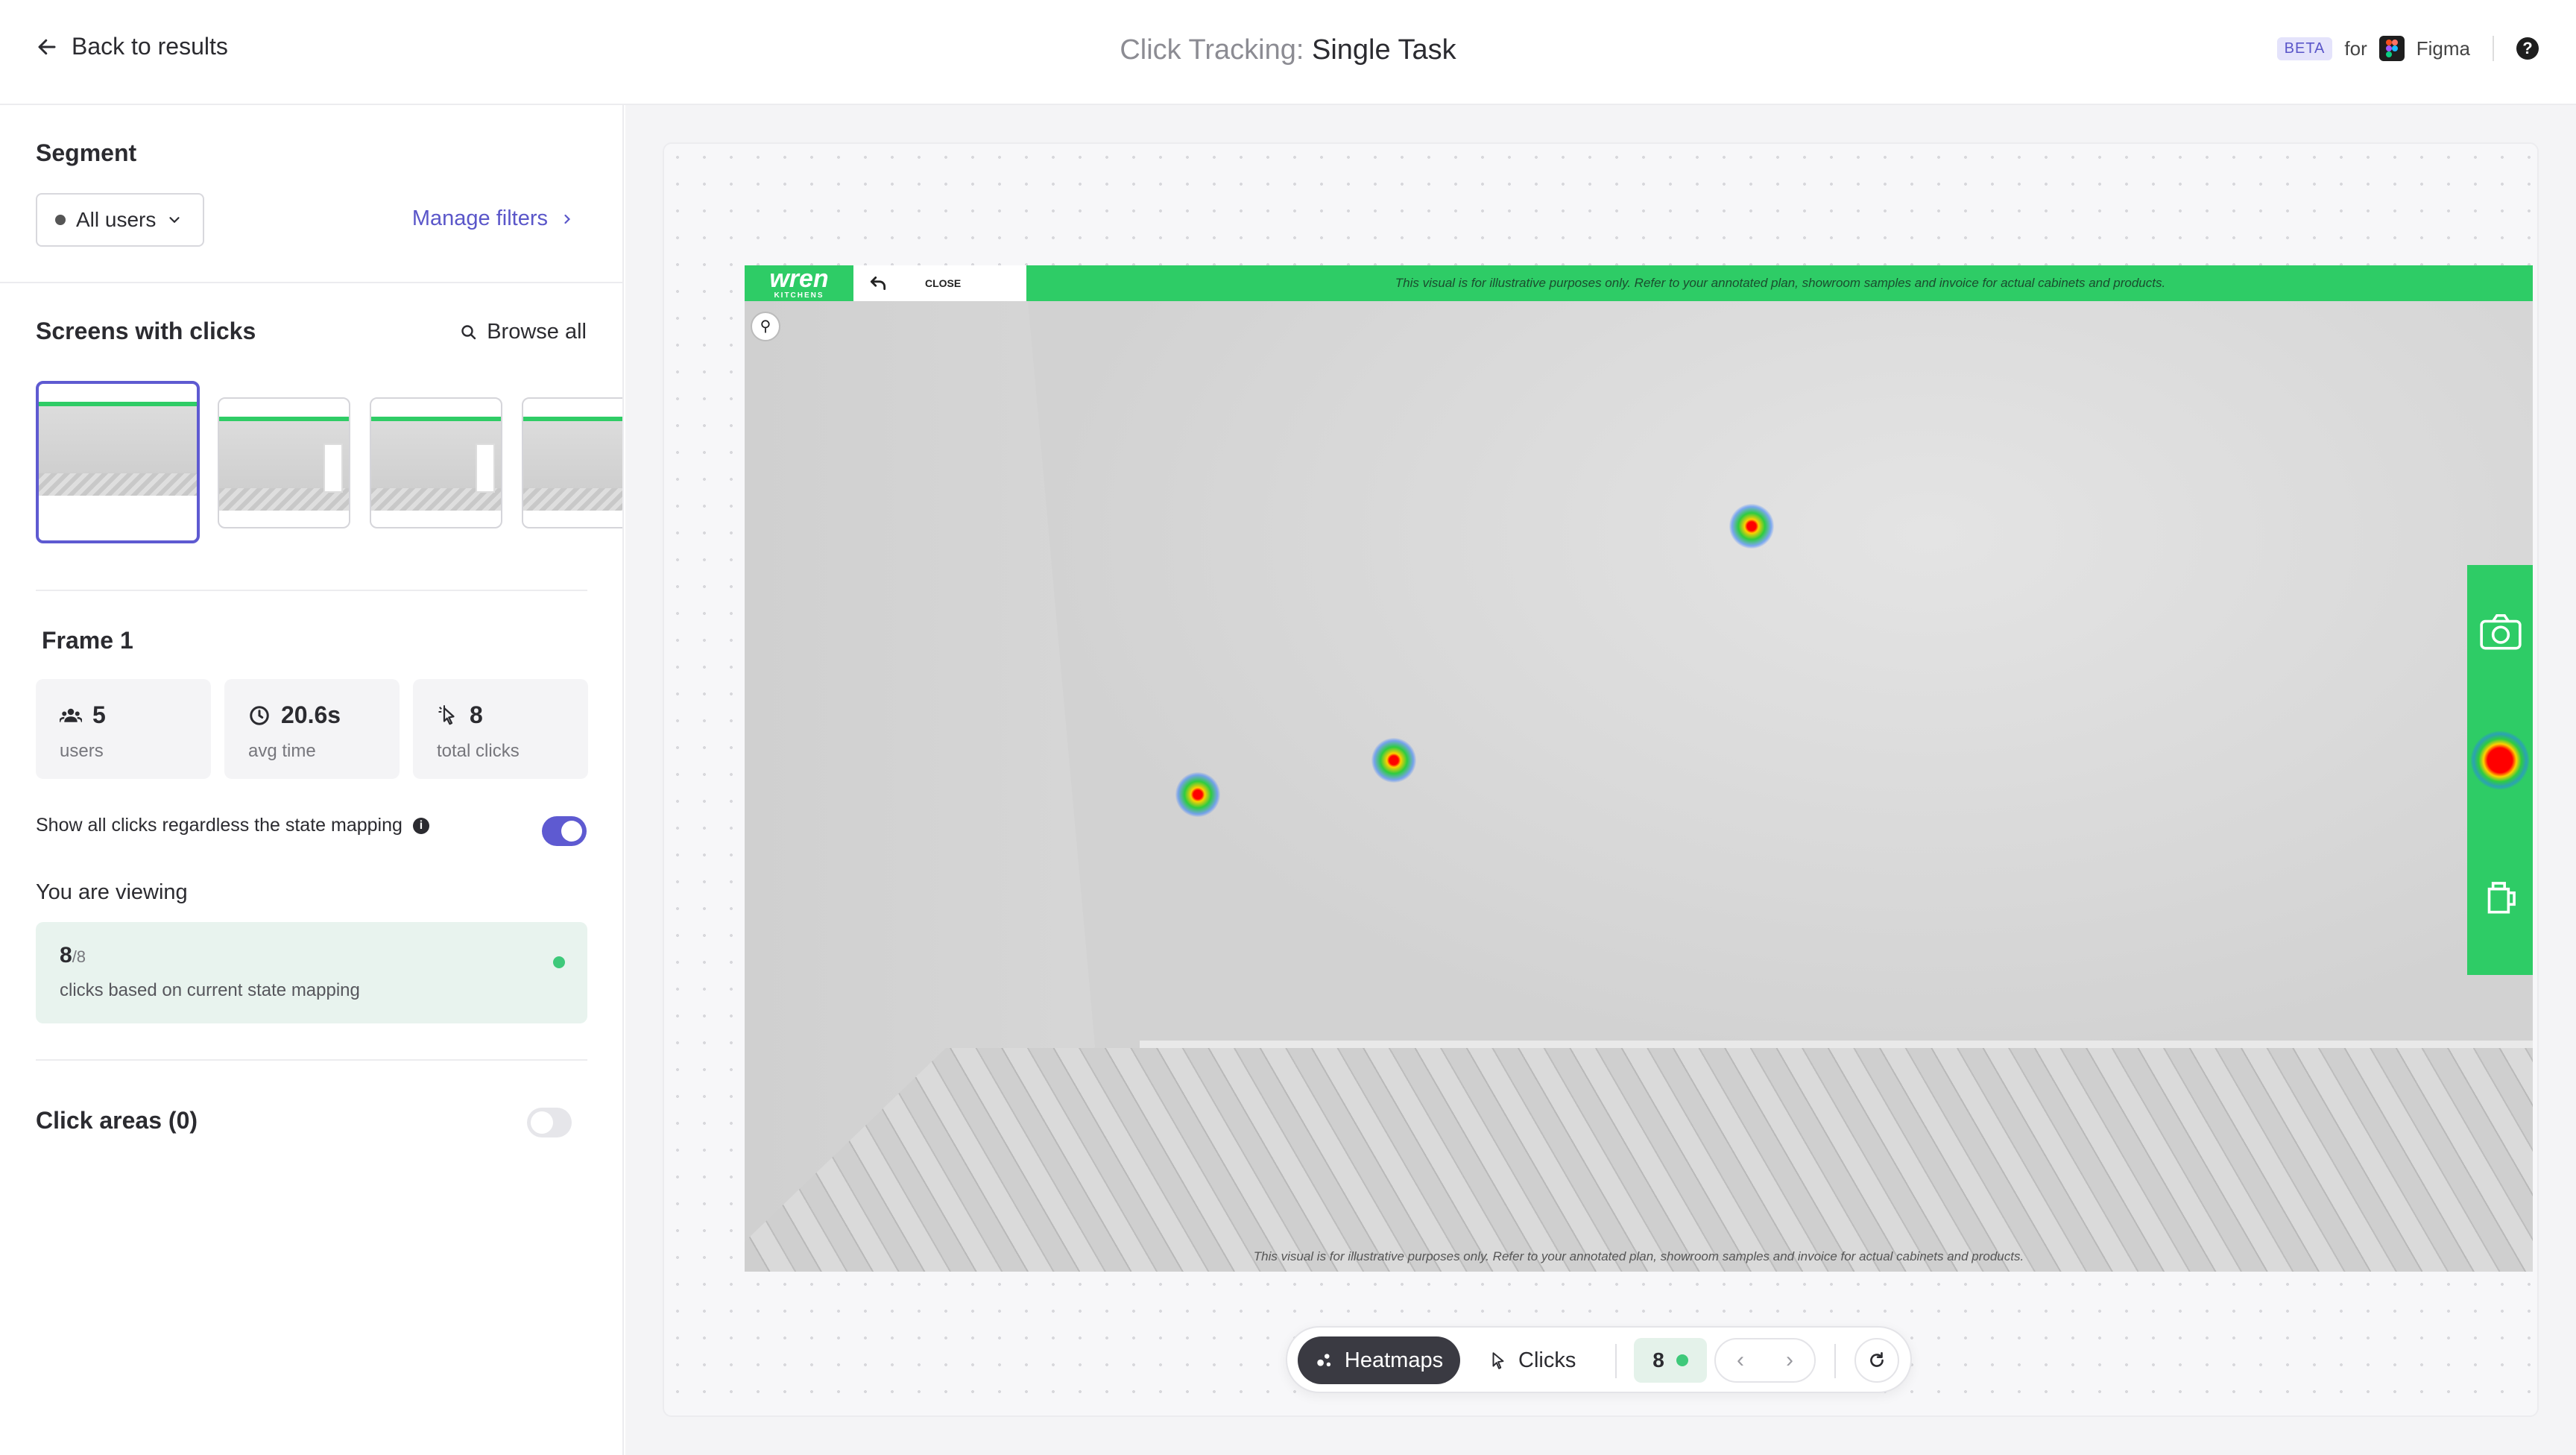 This screenshot has height=1455, width=2576. I want to click on figma-icon, so click(2391, 48).